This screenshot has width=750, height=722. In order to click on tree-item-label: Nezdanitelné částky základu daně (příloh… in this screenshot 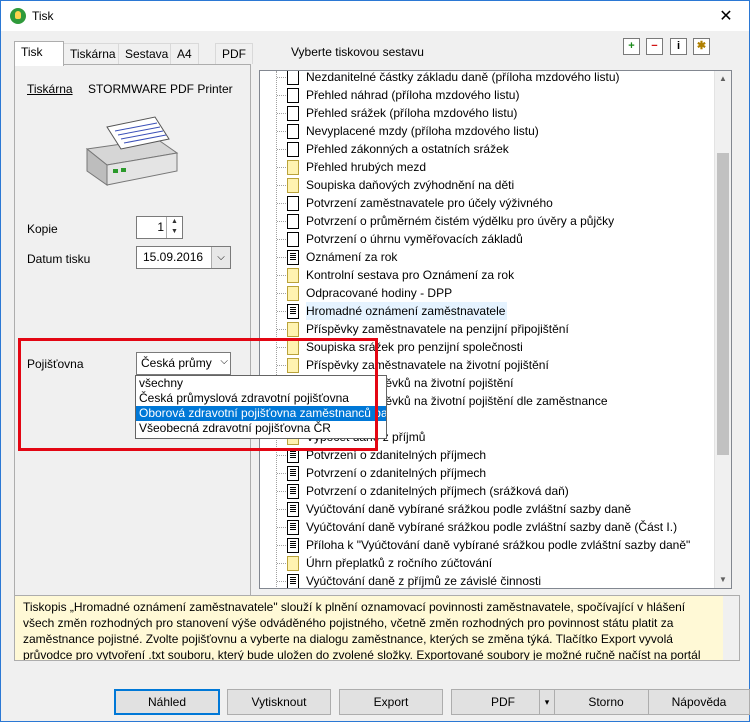, I will do `click(463, 78)`.